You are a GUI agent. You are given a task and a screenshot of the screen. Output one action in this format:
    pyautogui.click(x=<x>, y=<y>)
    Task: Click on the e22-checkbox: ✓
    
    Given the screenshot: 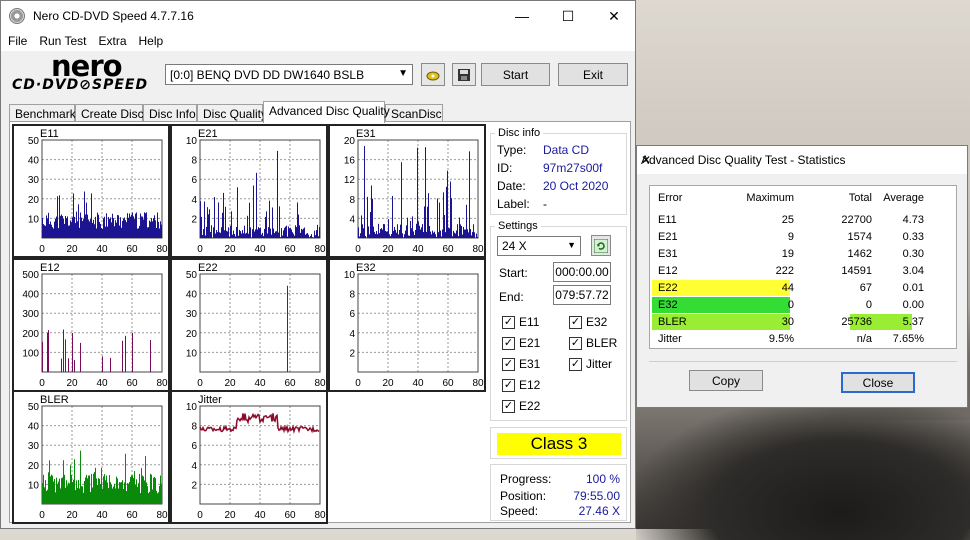 What is the action you would take?
    pyautogui.click(x=508, y=406)
    